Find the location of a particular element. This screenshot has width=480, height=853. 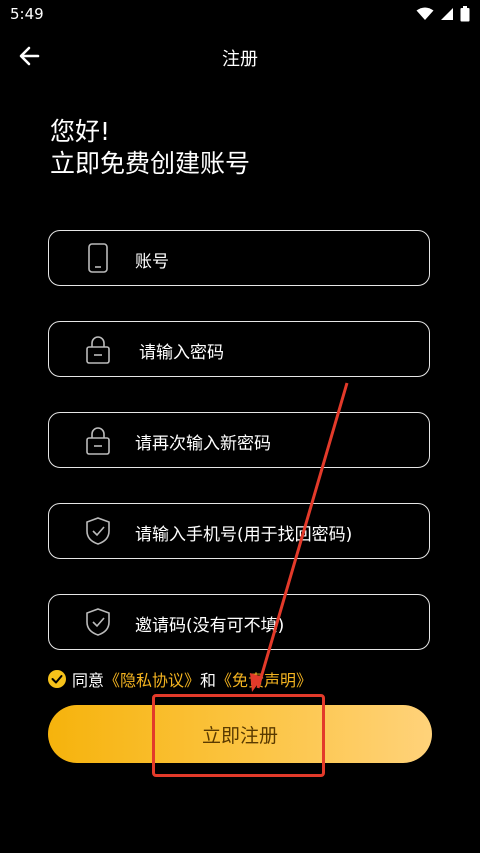

confirm-password-field: 请再次输入新密码 is located at coordinates (239, 440).